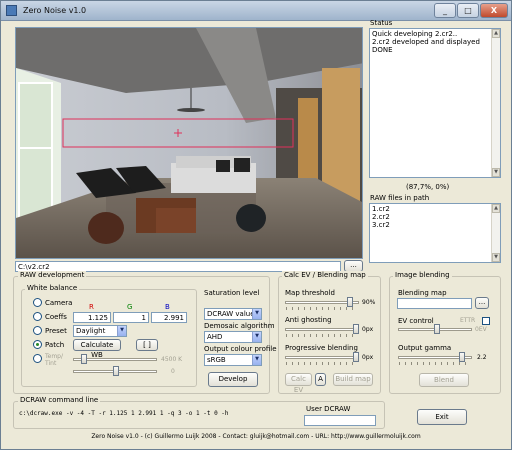 Image resolution: width=512 pixels, height=450 pixels. What do you see at coordinates (52, 288) in the screenshot?
I see `white-balance-label: White balance` at bounding box center [52, 288].